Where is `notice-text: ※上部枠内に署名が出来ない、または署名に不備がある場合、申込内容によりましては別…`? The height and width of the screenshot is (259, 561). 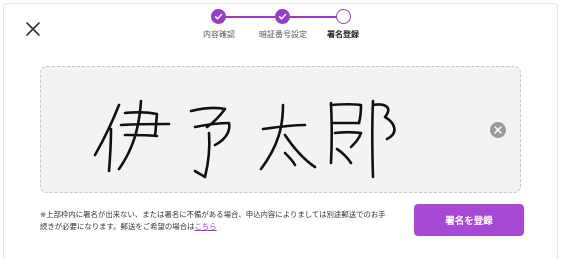 notice-text: ※上部枠内に署名が出来ない、または署名に不備がある場合、申込内容によりましては別… is located at coordinates (215, 221).